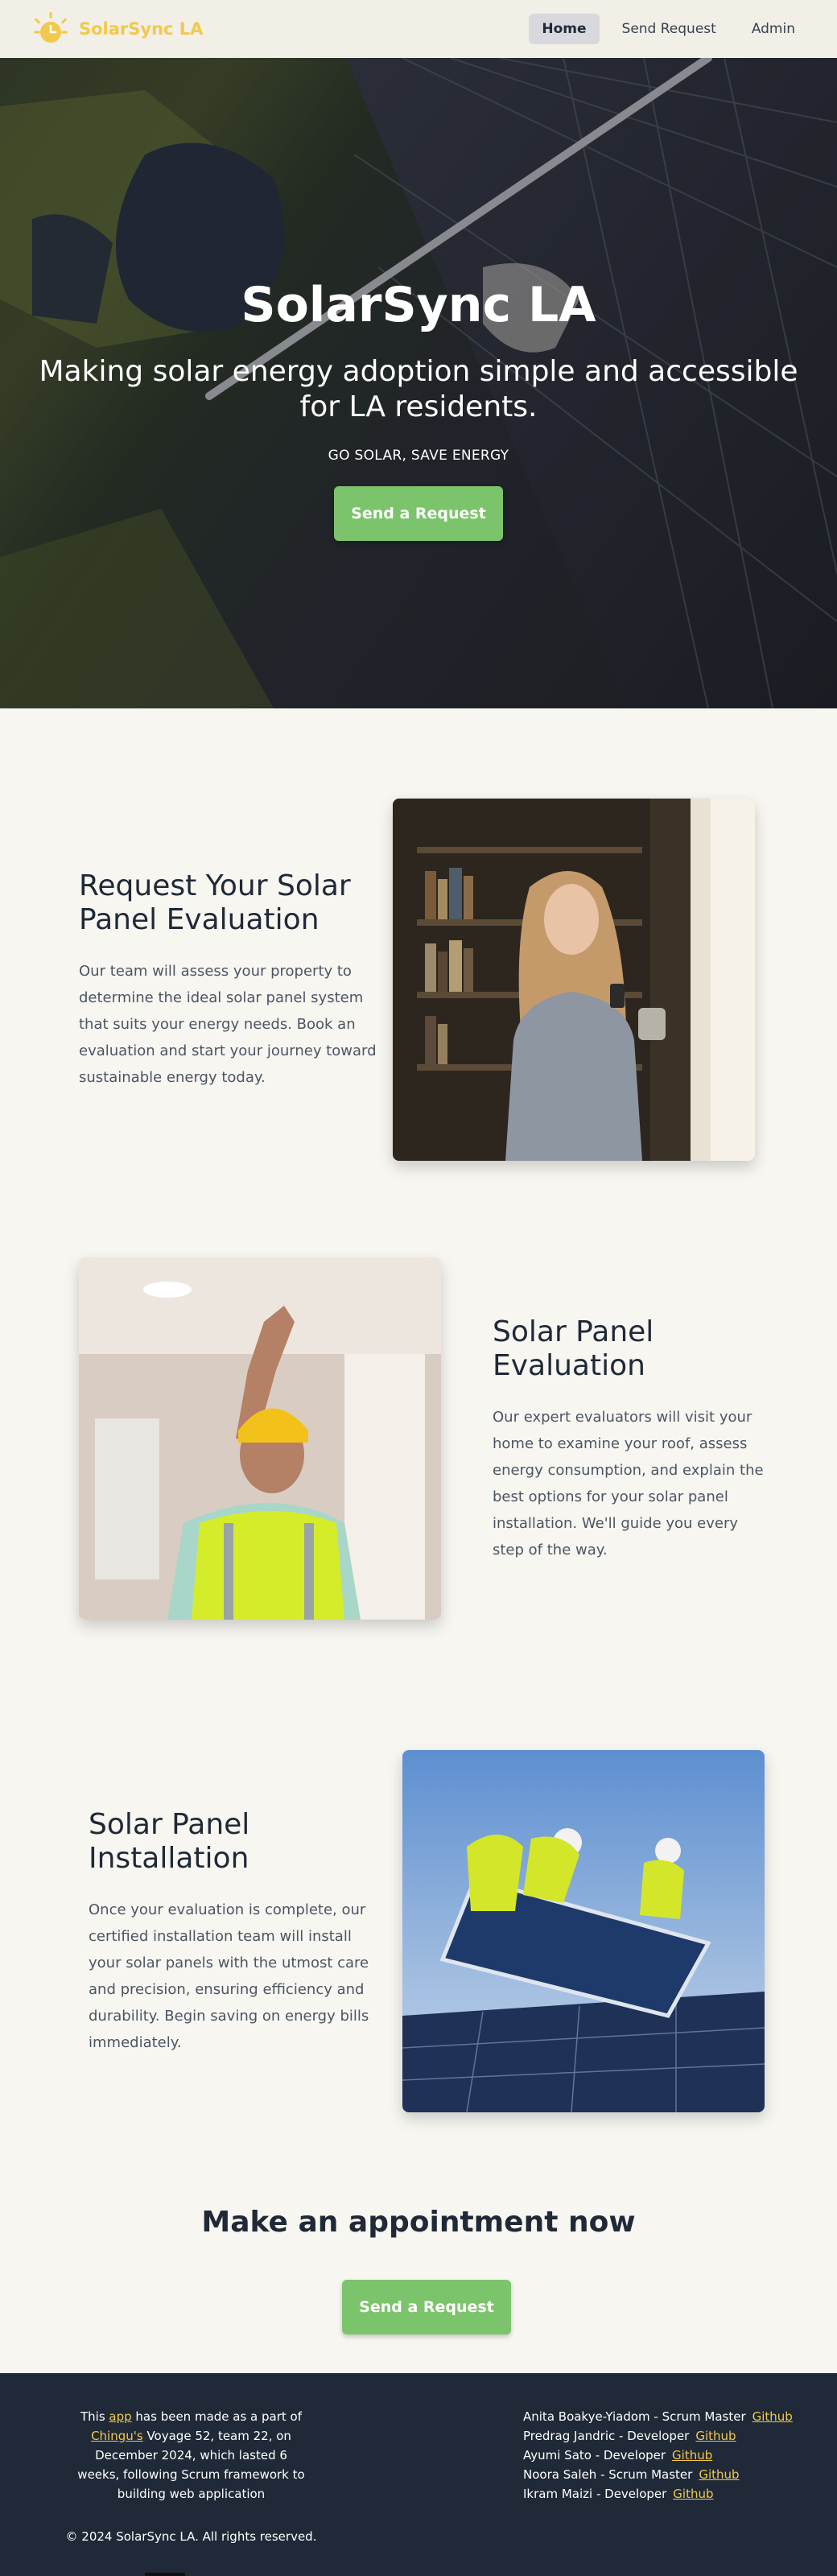 This screenshot has height=2576, width=837. I want to click on bottom-scroll-indicator, so click(165, 2574).